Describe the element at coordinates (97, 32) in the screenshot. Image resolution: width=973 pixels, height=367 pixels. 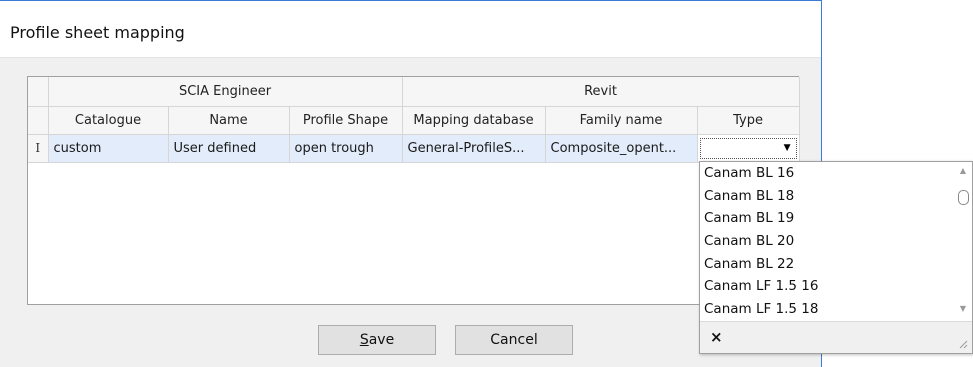
I see `dialog-title: Profile sheet mapping` at that location.